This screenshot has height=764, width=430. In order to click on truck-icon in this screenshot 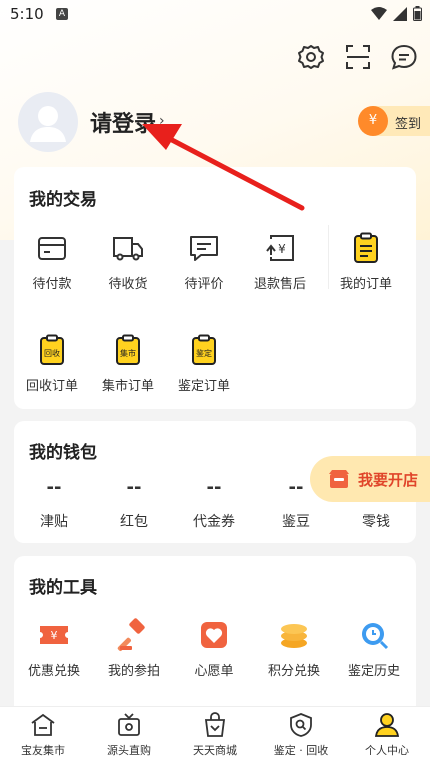, I will do `click(128, 249)`.